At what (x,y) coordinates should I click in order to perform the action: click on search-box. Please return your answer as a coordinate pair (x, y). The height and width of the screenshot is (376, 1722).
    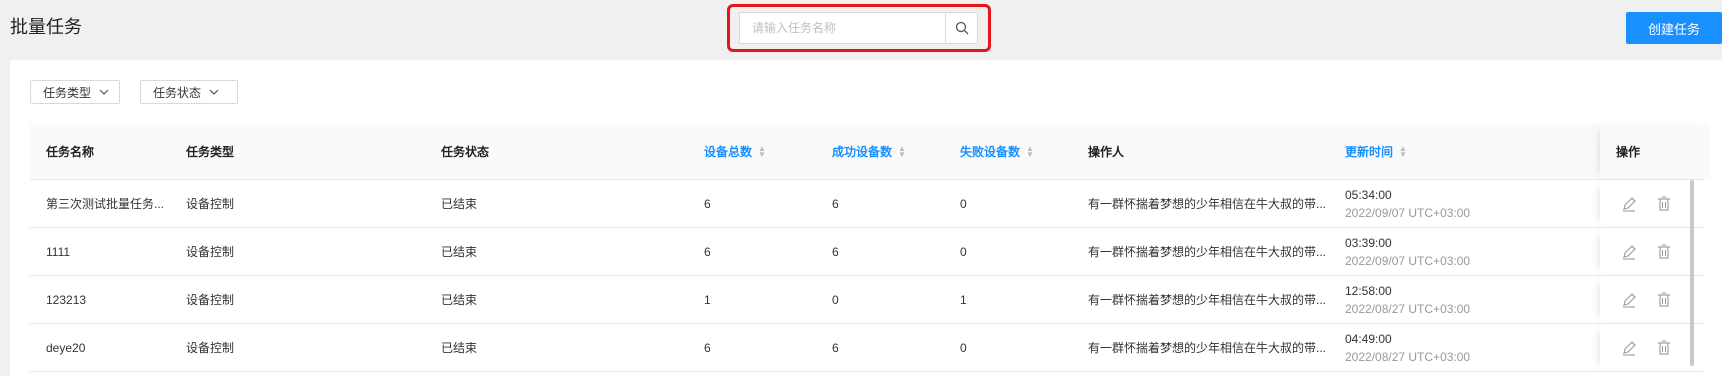
    Looking at the image, I should click on (858, 28).